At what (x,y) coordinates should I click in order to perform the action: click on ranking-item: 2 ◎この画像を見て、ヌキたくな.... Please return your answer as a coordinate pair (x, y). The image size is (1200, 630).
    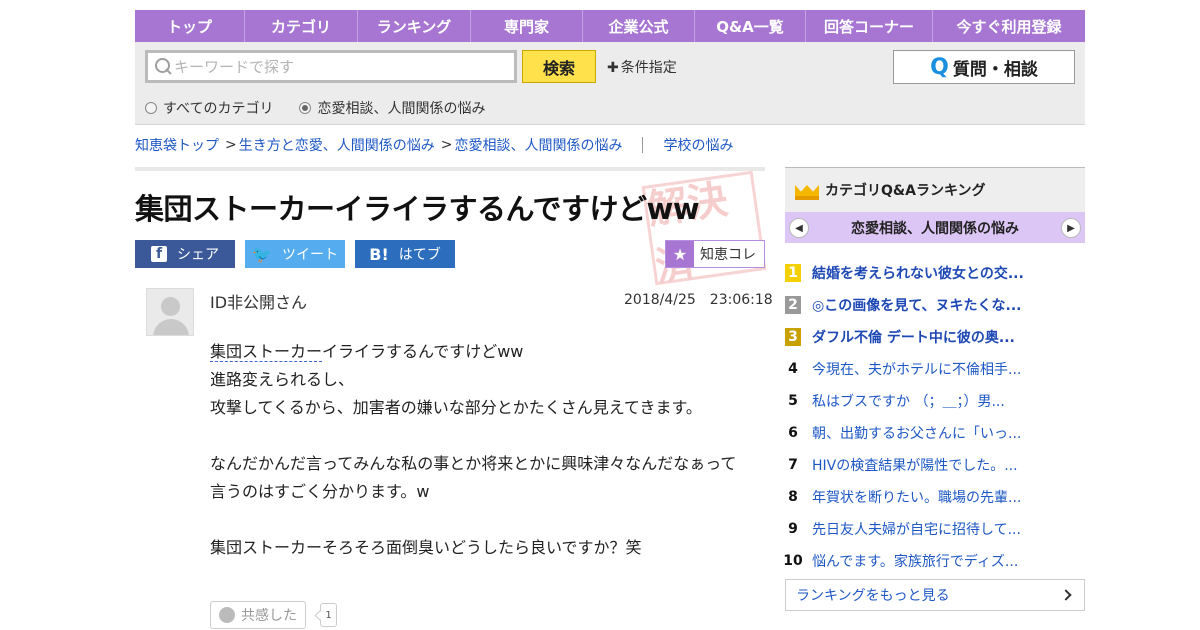
    Looking at the image, I should click on (935, 305).